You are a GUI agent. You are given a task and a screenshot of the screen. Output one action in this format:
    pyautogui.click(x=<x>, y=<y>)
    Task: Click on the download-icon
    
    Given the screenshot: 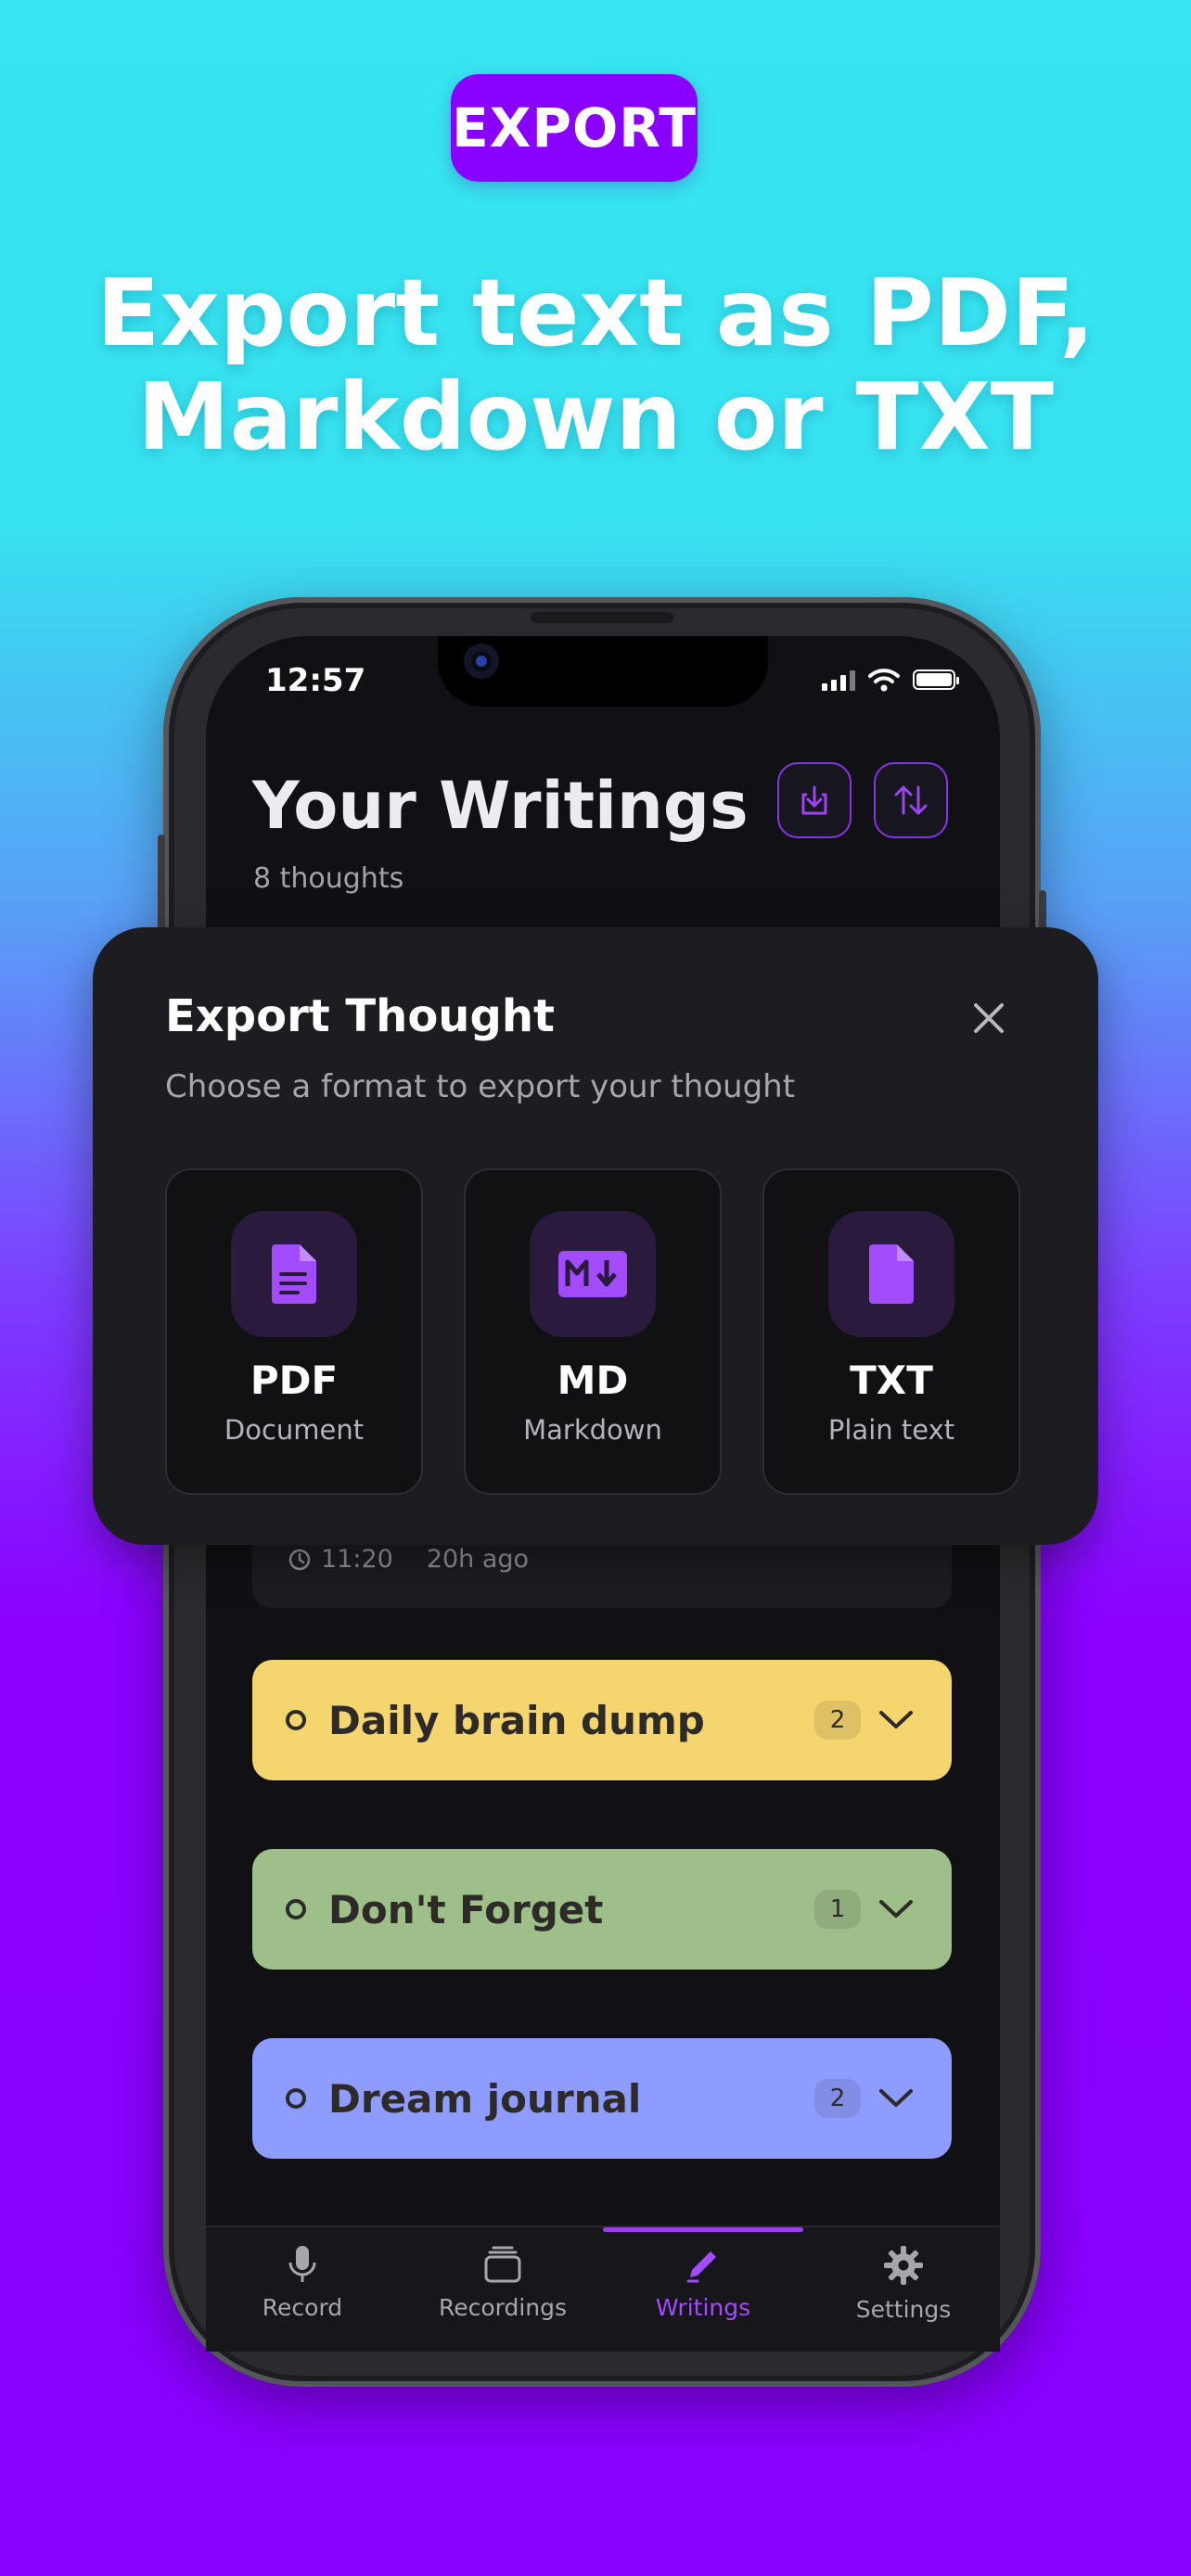 What is the action you would take?
    pyautogui.click(x=814, y=800)
    